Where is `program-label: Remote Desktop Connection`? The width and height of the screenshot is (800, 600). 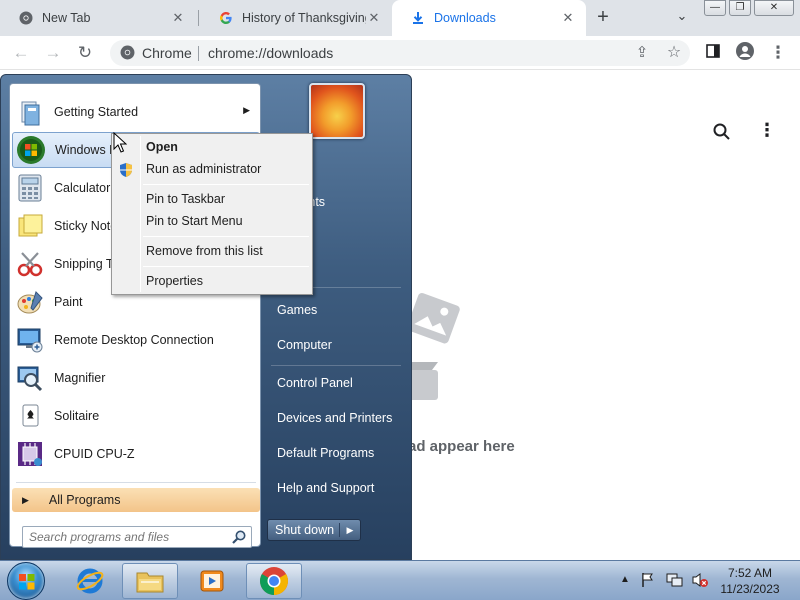 program-label: Remote Desktop Connection is located at coordinates (134, 340).